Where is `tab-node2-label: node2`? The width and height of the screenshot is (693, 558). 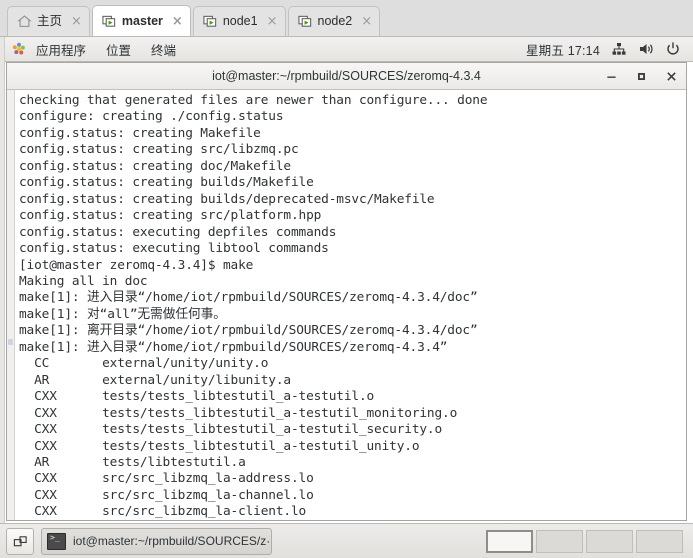
tab-node2-label: node2 is located at coordinates (335, 21).